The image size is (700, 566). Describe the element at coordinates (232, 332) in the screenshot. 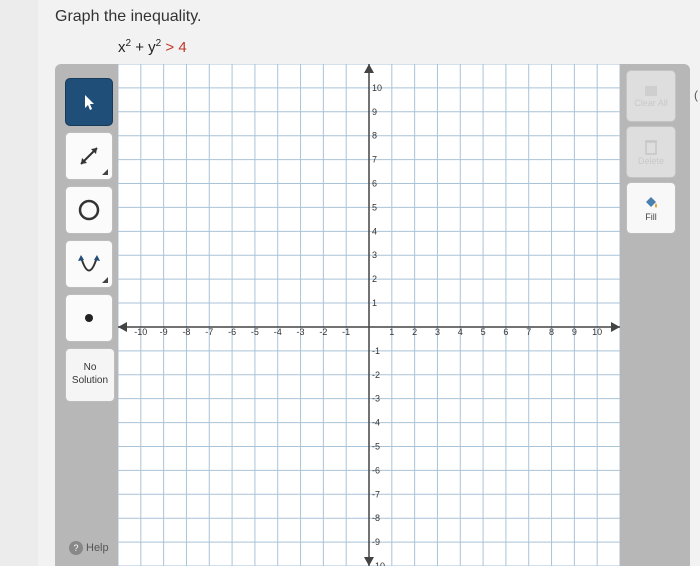

I see `x-tick-label: -6` at that location.